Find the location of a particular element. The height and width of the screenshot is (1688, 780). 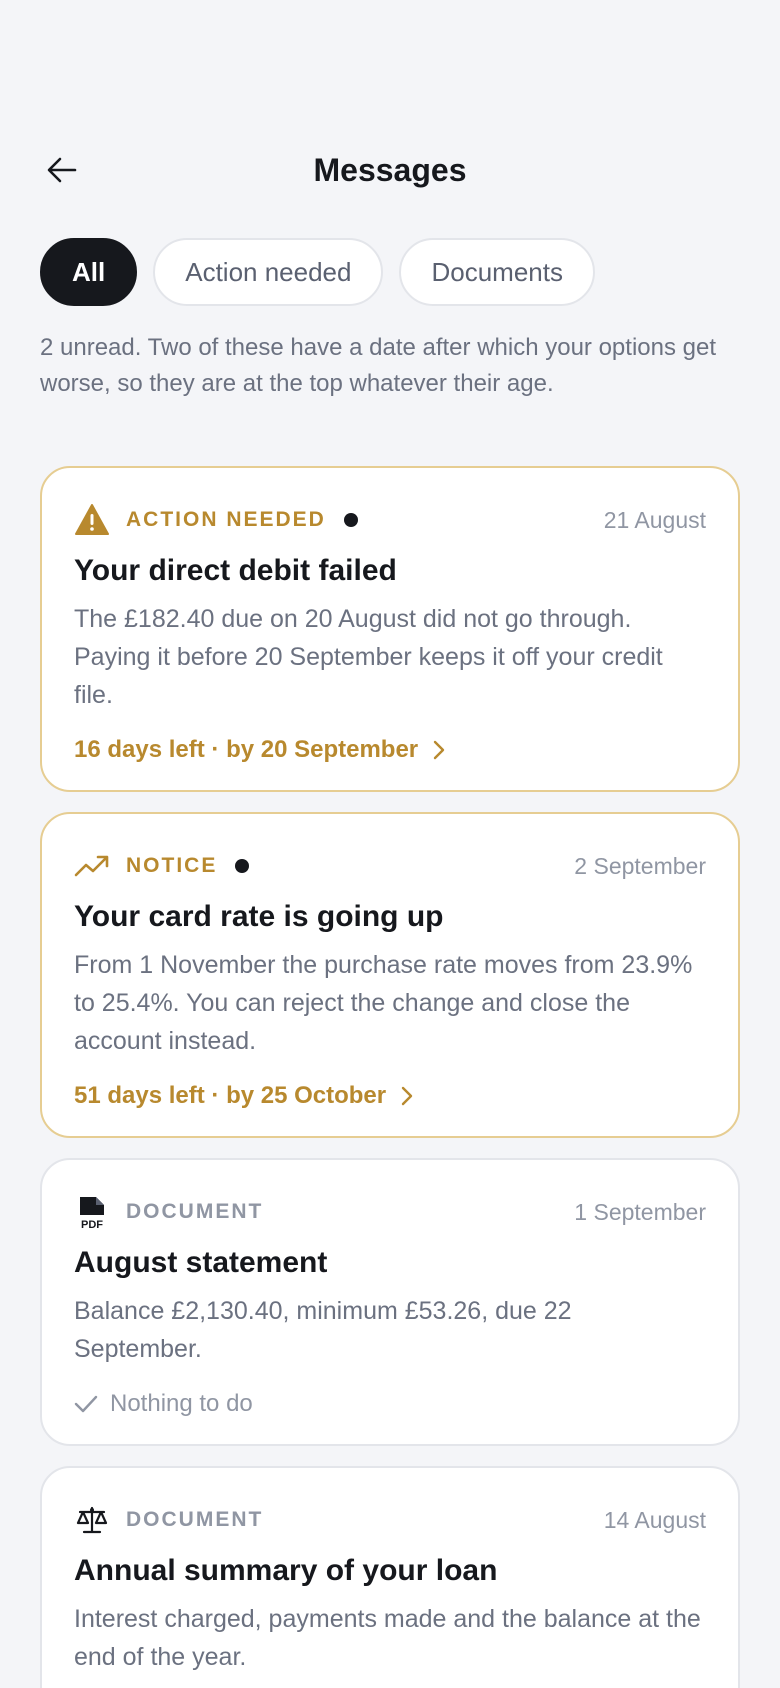

message-title: August statement is located at coordinates (201, 1262).